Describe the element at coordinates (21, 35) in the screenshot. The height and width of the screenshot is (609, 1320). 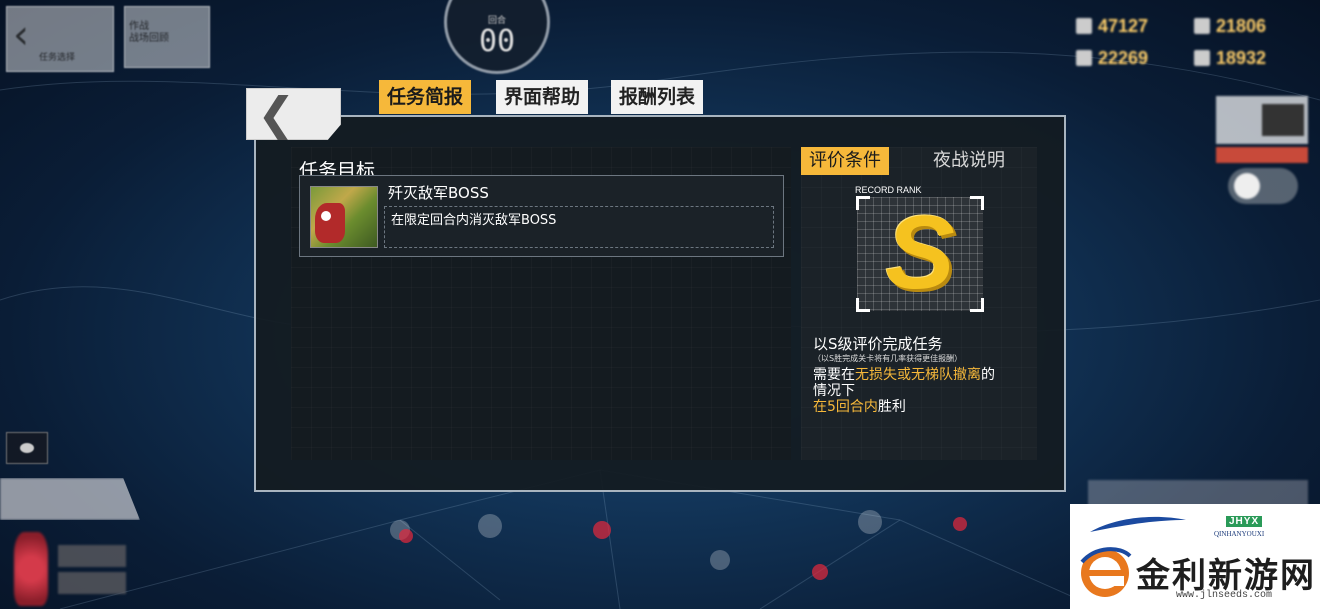
I see `back-arrow-icon: ‹` at that location.